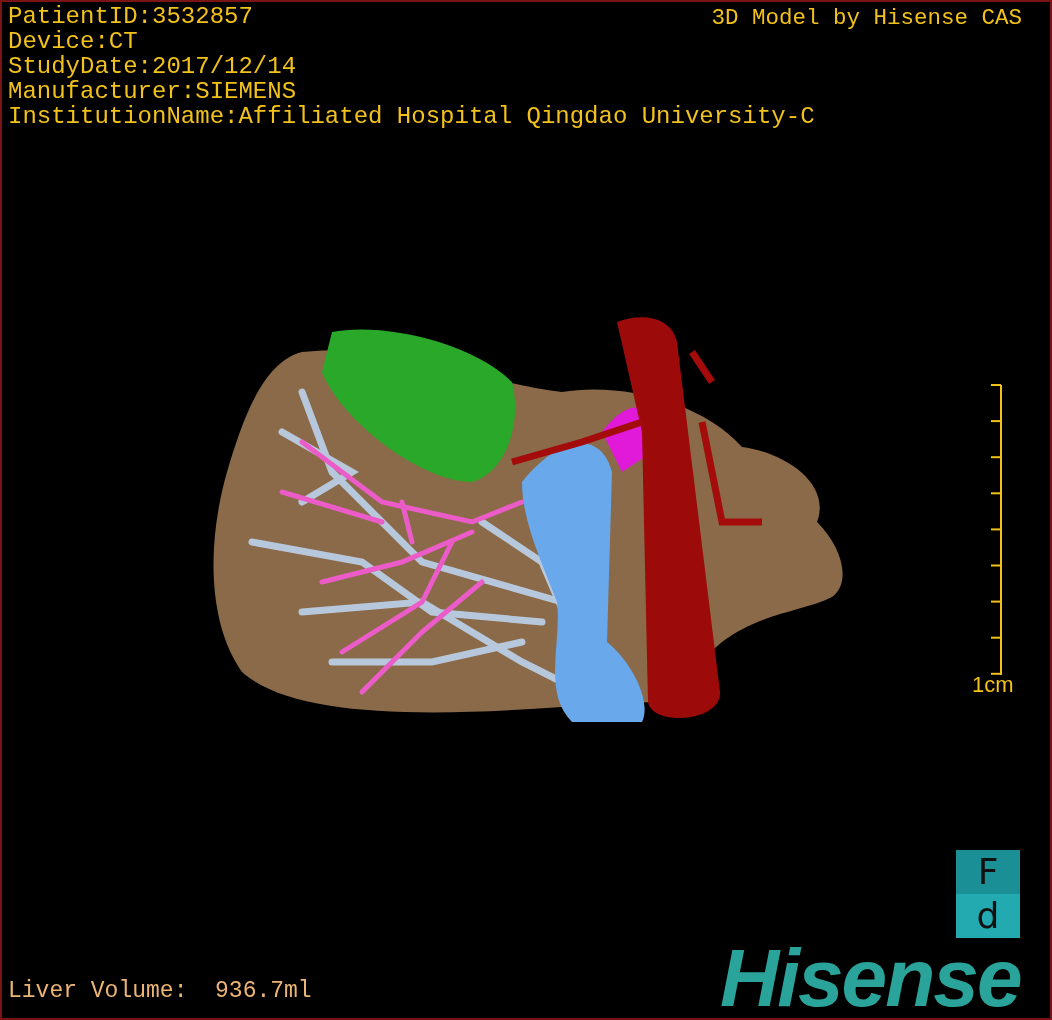 The width and height of the screenshot is (1052, 1020). What do you see at coordinates (152, 66) in the screenshot?
I see `patient-info-text: StudyDate:2017/12/14` at bounding box center [152, 66].